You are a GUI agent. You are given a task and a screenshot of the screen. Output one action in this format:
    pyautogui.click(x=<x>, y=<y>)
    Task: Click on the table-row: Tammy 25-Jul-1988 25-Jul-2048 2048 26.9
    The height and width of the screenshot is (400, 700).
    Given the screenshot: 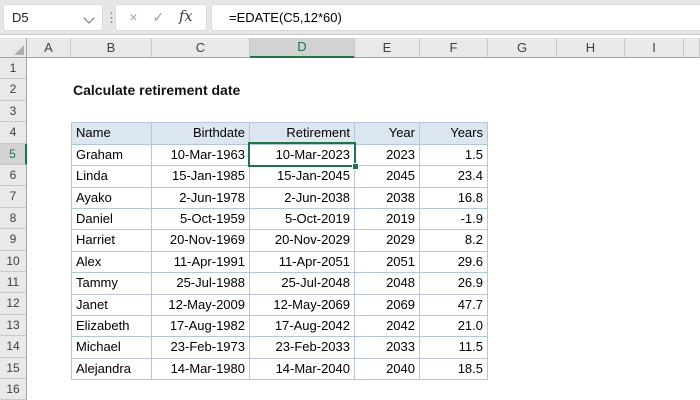 What is the action you would take?
    pyautogui.click(x=280, y=284)
    